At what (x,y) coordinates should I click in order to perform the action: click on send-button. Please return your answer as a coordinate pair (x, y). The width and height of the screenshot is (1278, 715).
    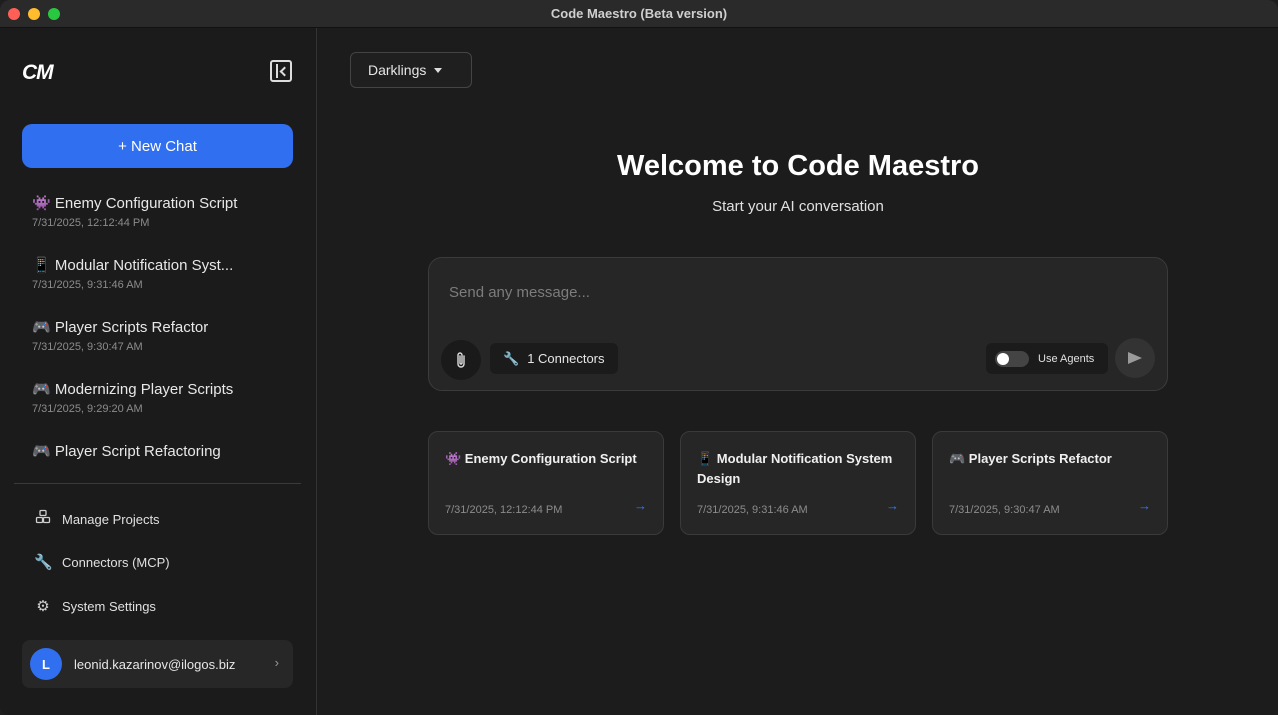
    Looking at the image, I should click on (1135, 358).